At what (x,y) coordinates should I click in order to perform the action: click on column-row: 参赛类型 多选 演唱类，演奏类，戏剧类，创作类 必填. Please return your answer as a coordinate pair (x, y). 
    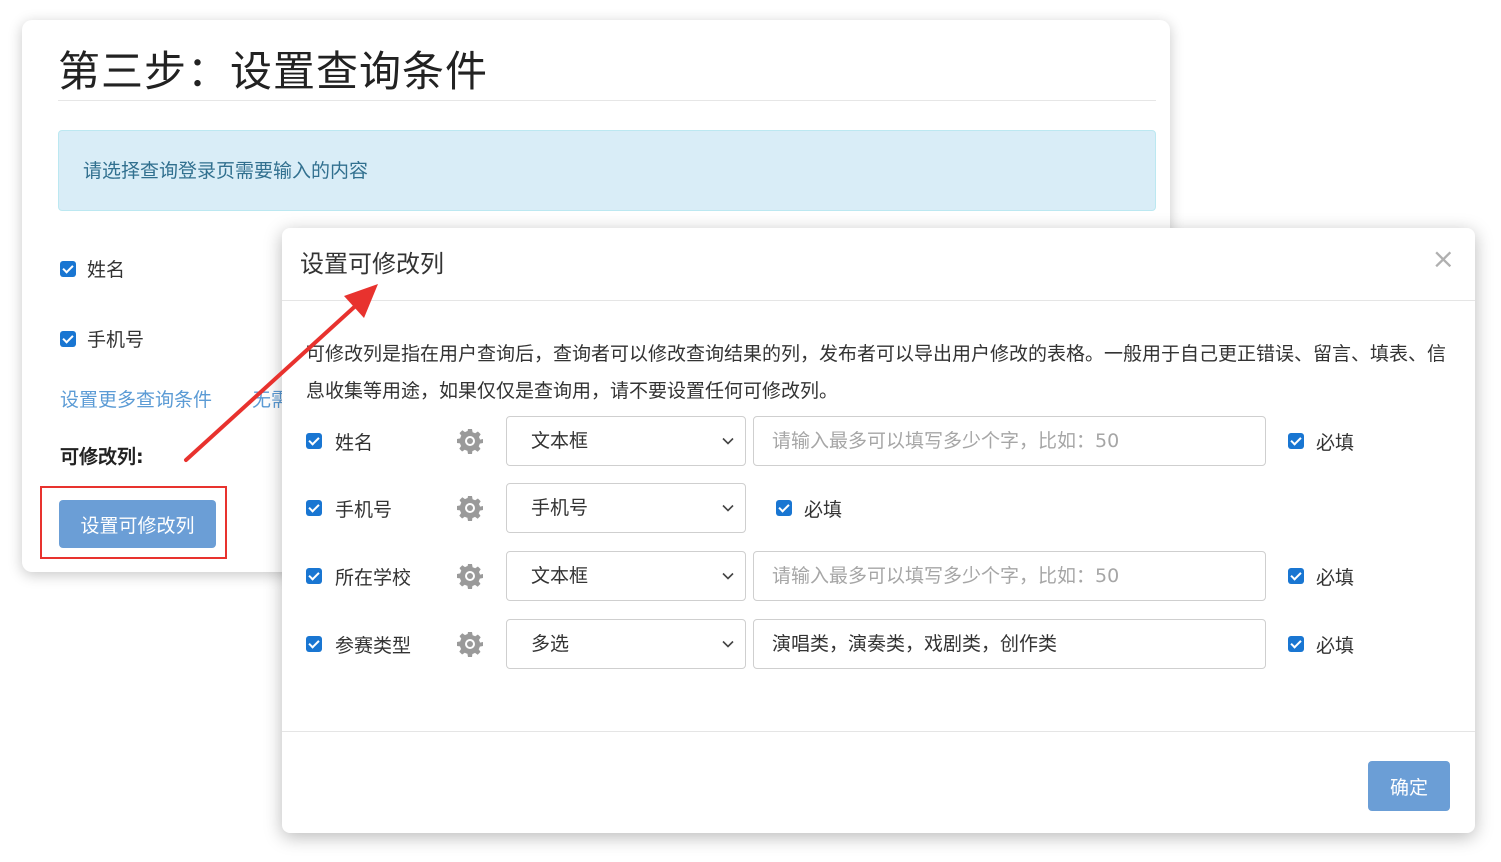
    Looking at the image, I should click on (886, 644).